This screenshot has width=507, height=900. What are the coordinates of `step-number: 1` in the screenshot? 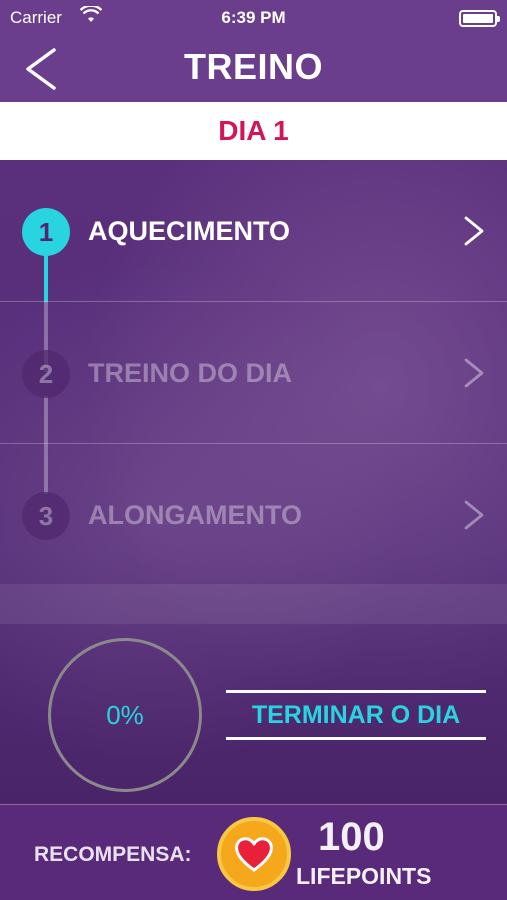 It's located at (46, 232).